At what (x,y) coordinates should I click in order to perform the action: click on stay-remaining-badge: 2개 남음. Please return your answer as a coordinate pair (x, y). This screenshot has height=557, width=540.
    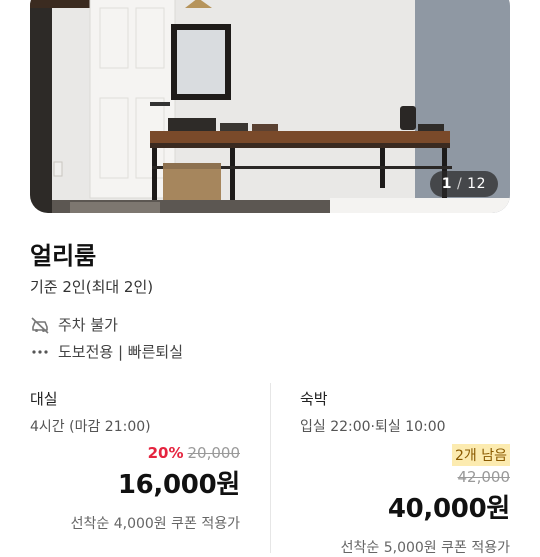
    Looking at the image, I should click on (481, 455).